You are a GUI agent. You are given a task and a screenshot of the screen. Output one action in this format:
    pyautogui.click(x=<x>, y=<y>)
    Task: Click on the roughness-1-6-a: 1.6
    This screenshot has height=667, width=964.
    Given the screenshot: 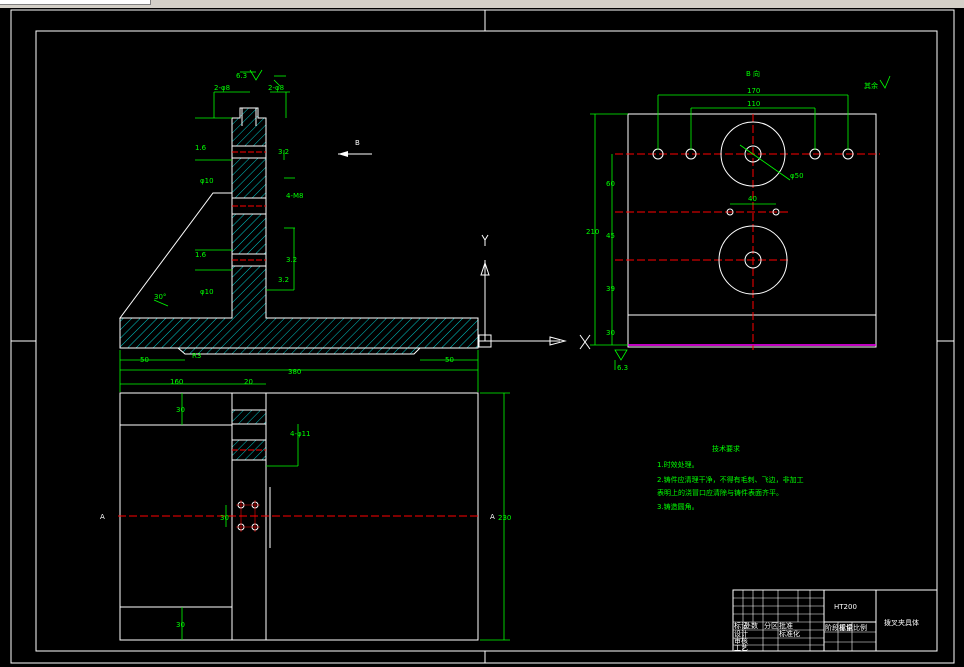 What is the action you would take?
    pyautogui.click(x=201, y=148)
    